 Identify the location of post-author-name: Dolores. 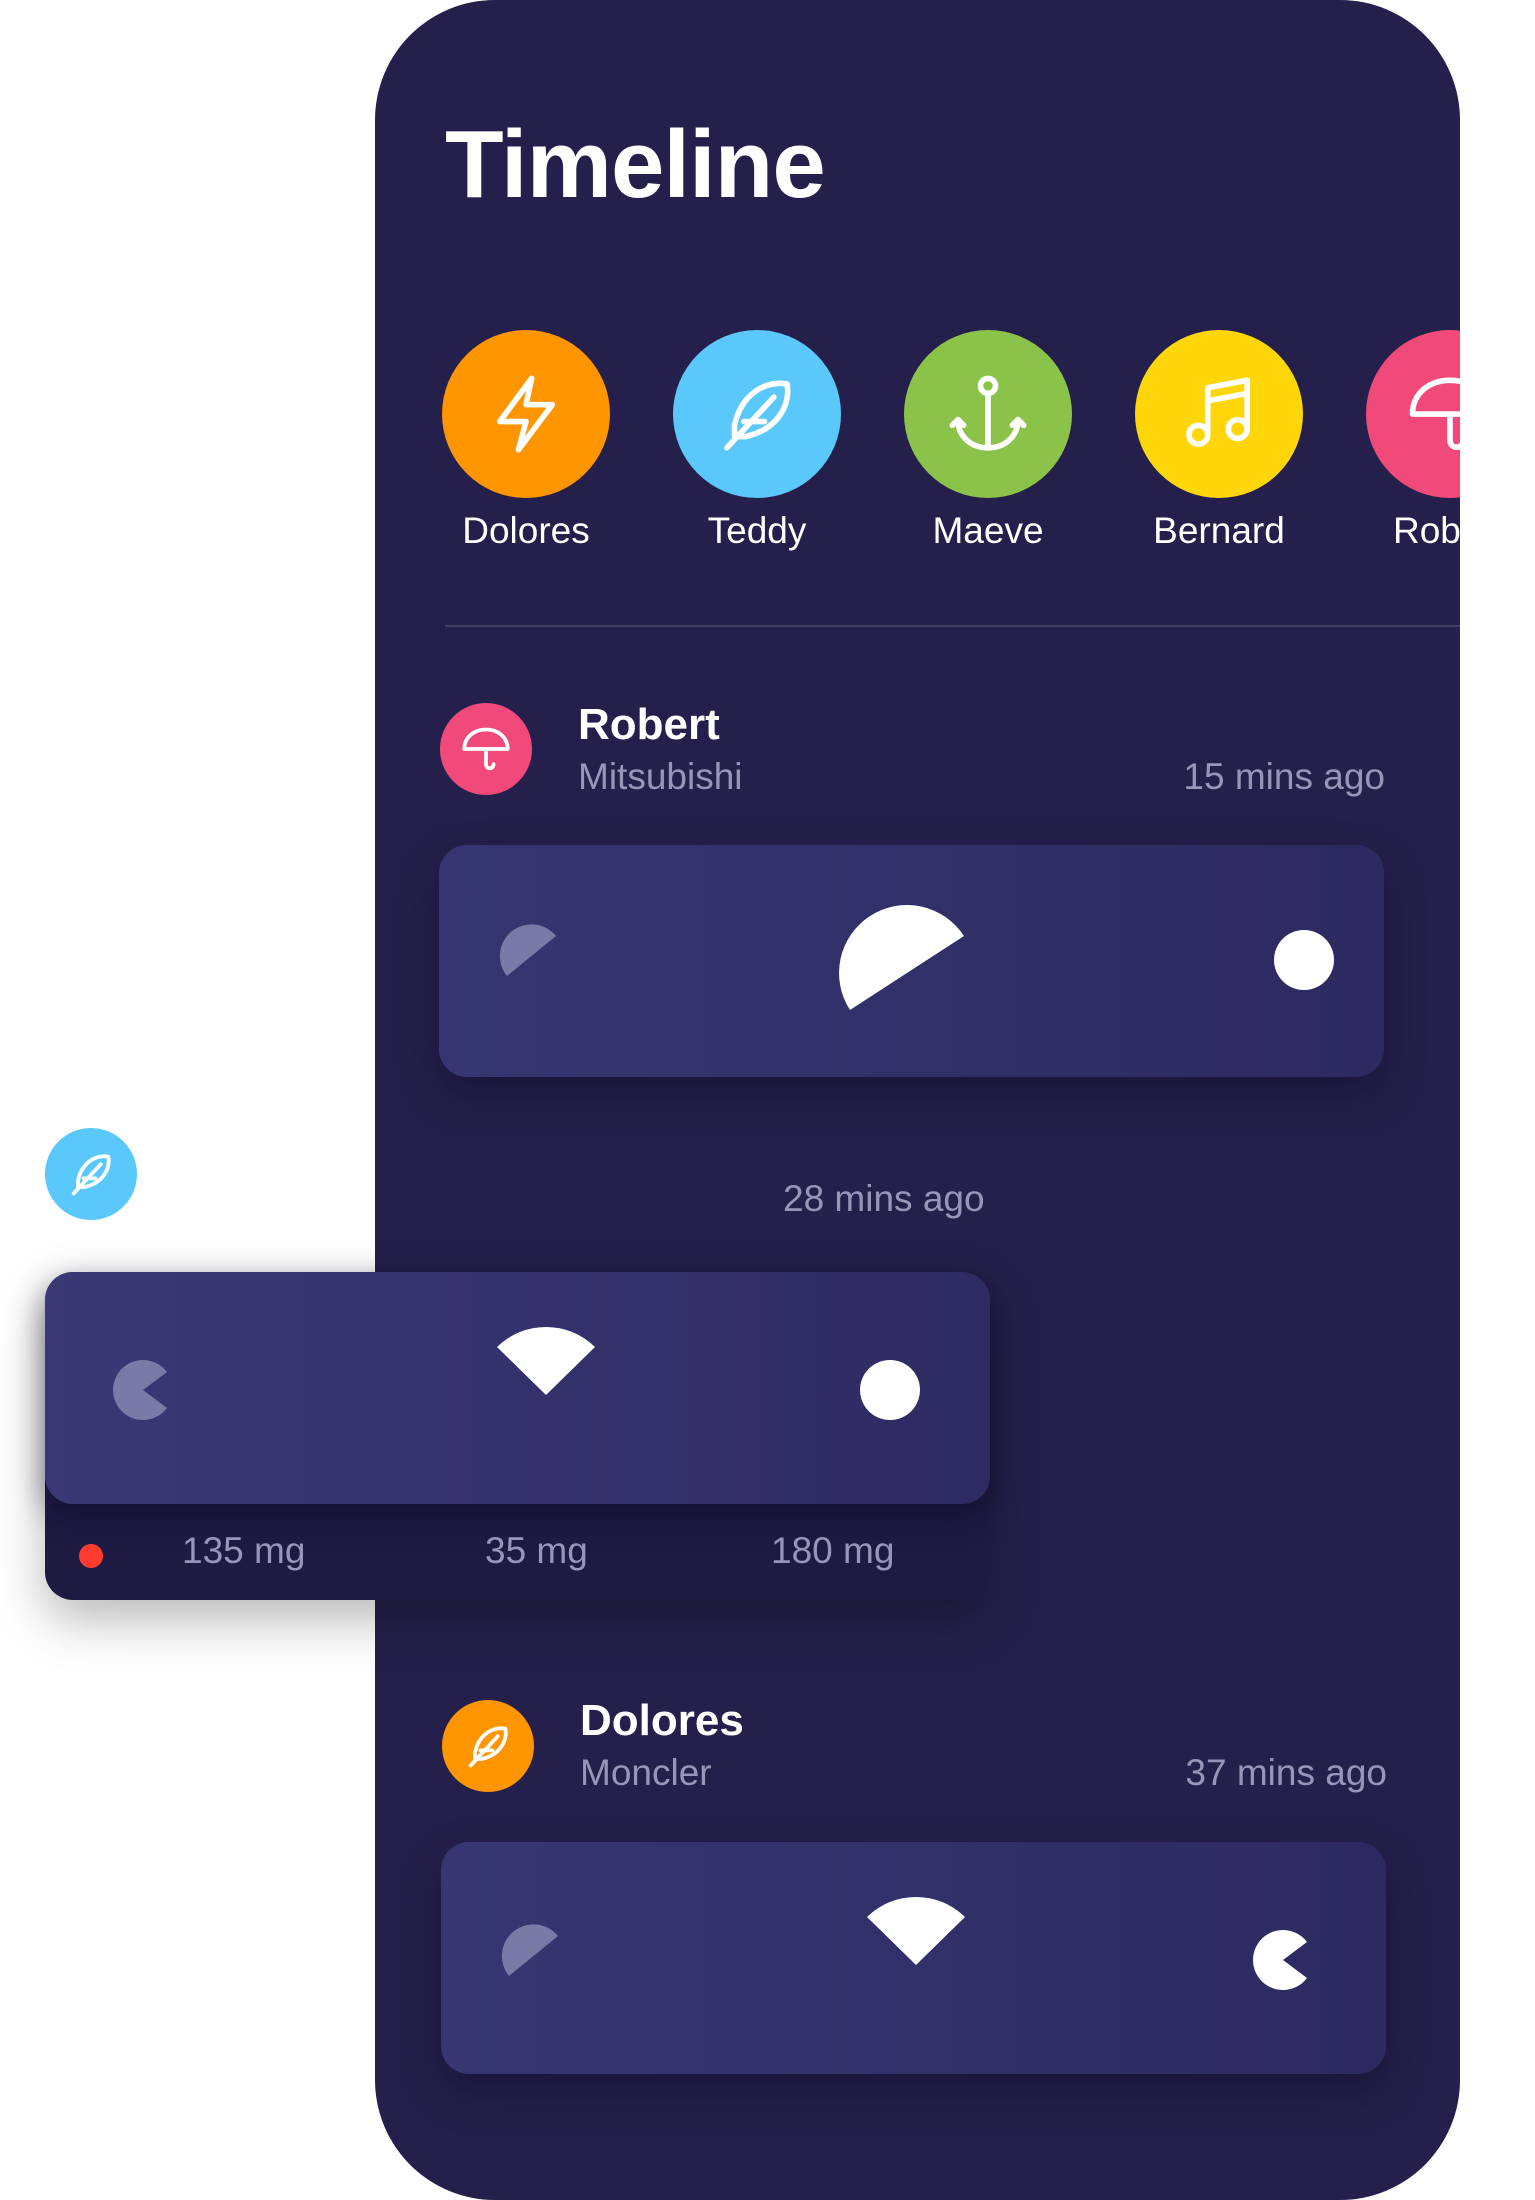
(662, 1721).